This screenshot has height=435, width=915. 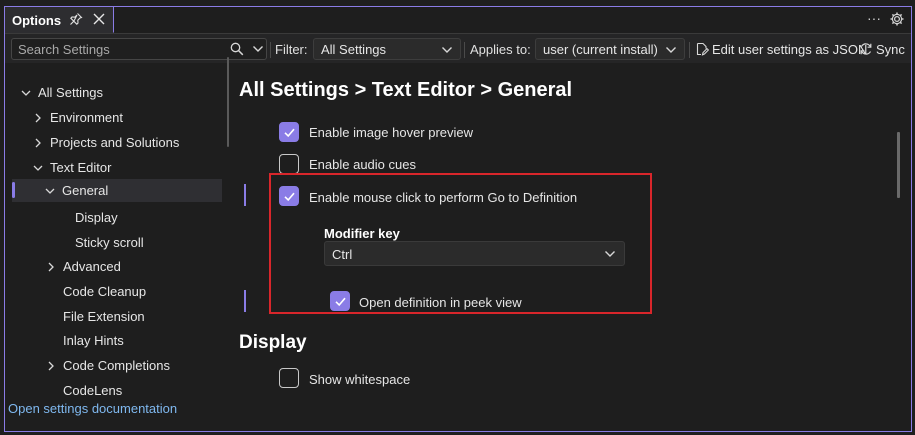 I want to click on more-icon: ···, so click(x=874, y=19).